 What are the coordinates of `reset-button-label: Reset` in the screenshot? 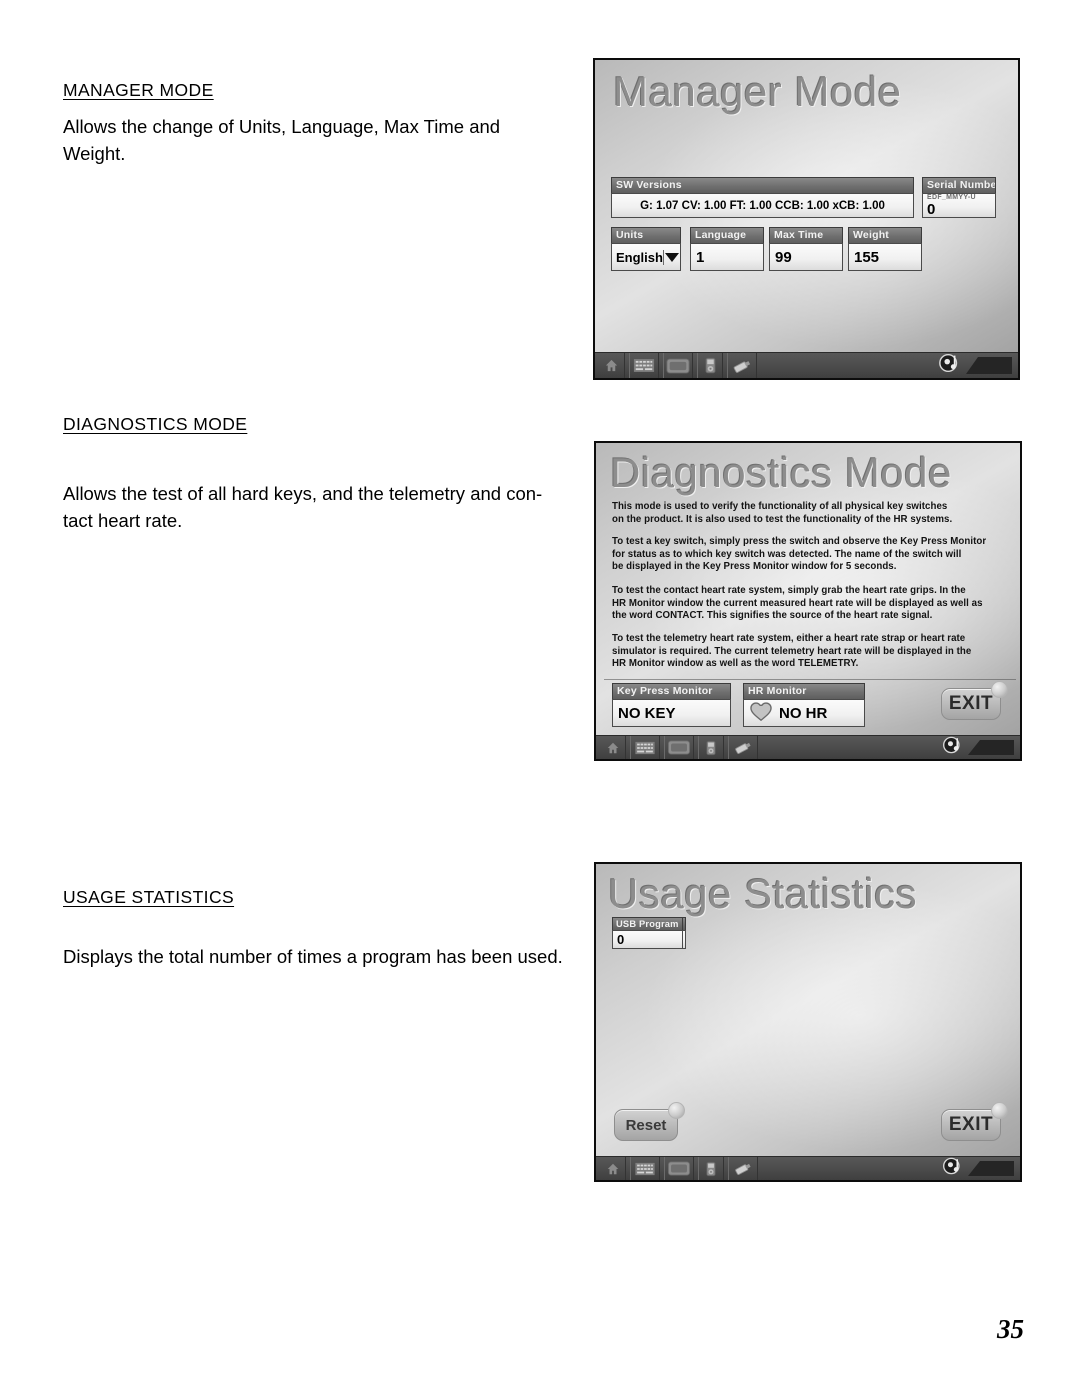 It's located at (646, 1125).